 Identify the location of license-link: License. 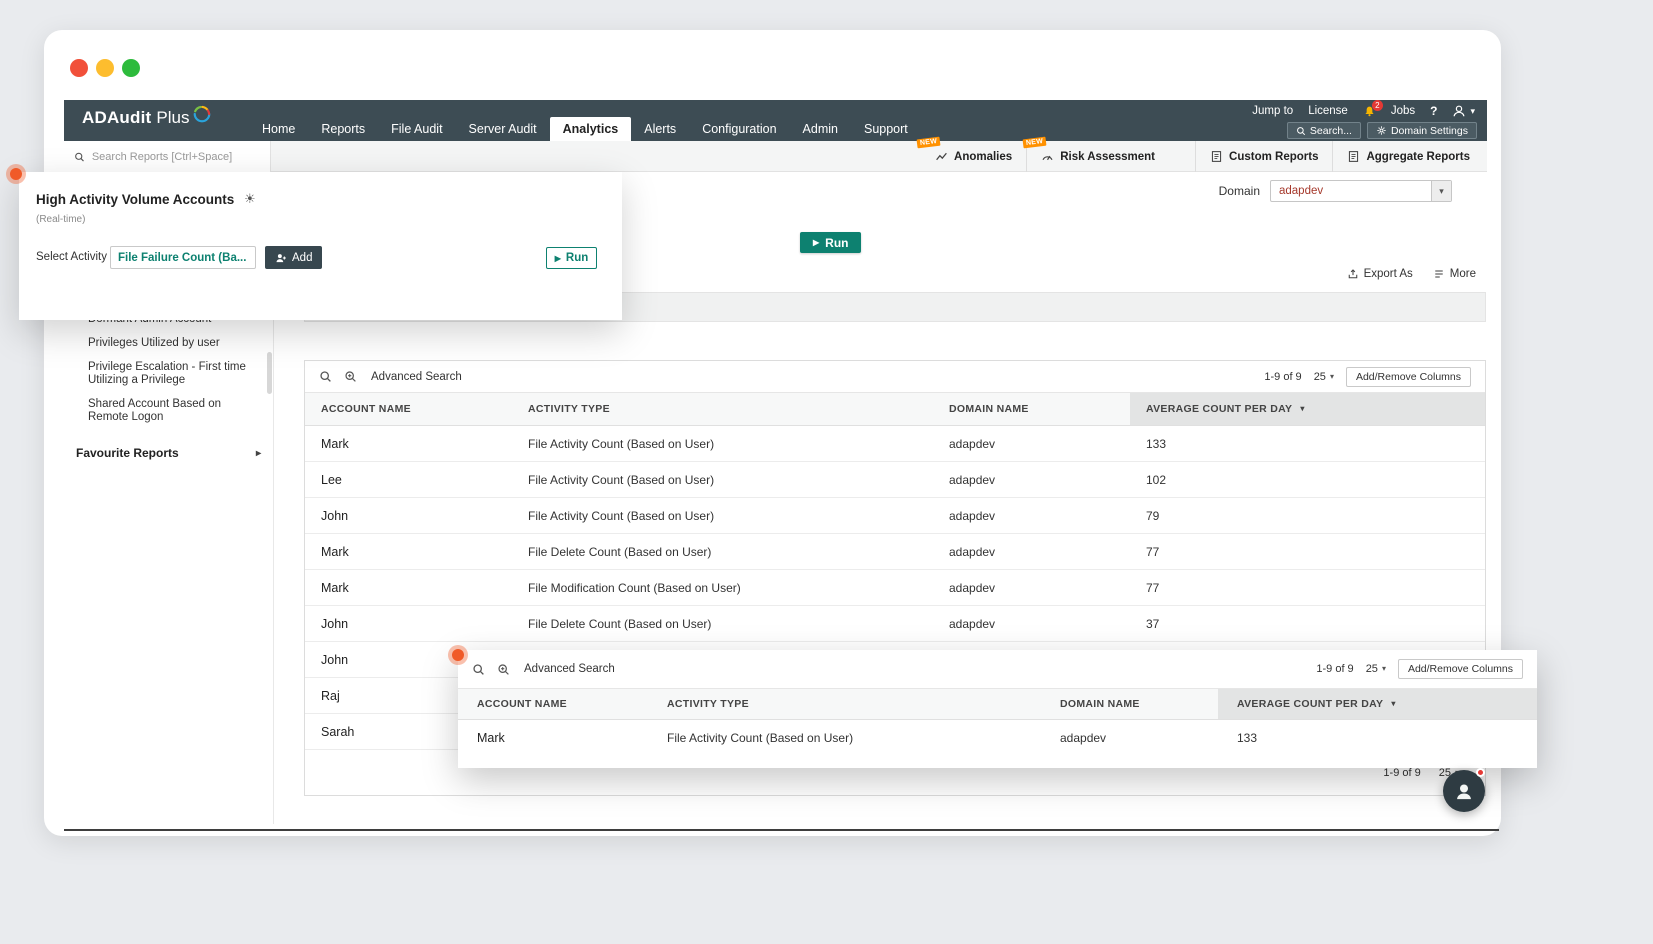
(1328, 111).